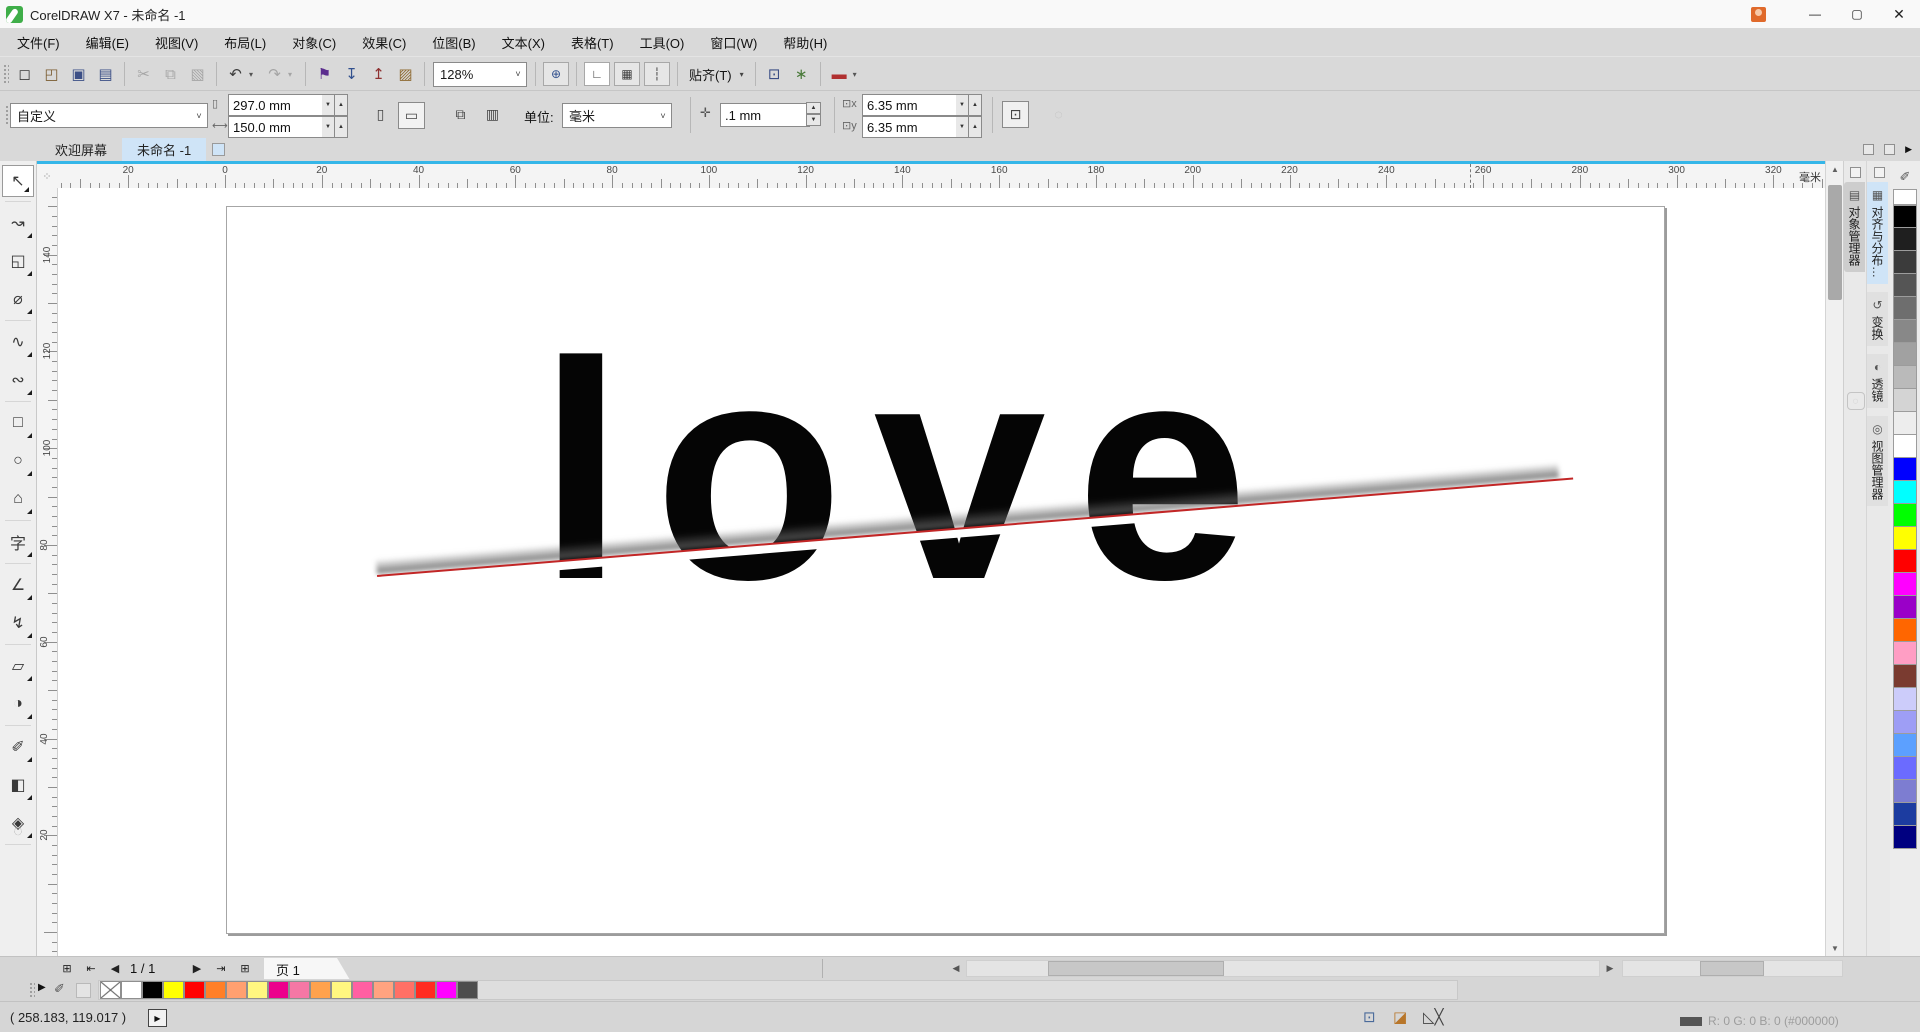 The height and width of the screenshot is (1032, 1920). Describe the element at coordinates (91, 968) in the screenshot. I see `first-page-icon: ⇤` at that location.